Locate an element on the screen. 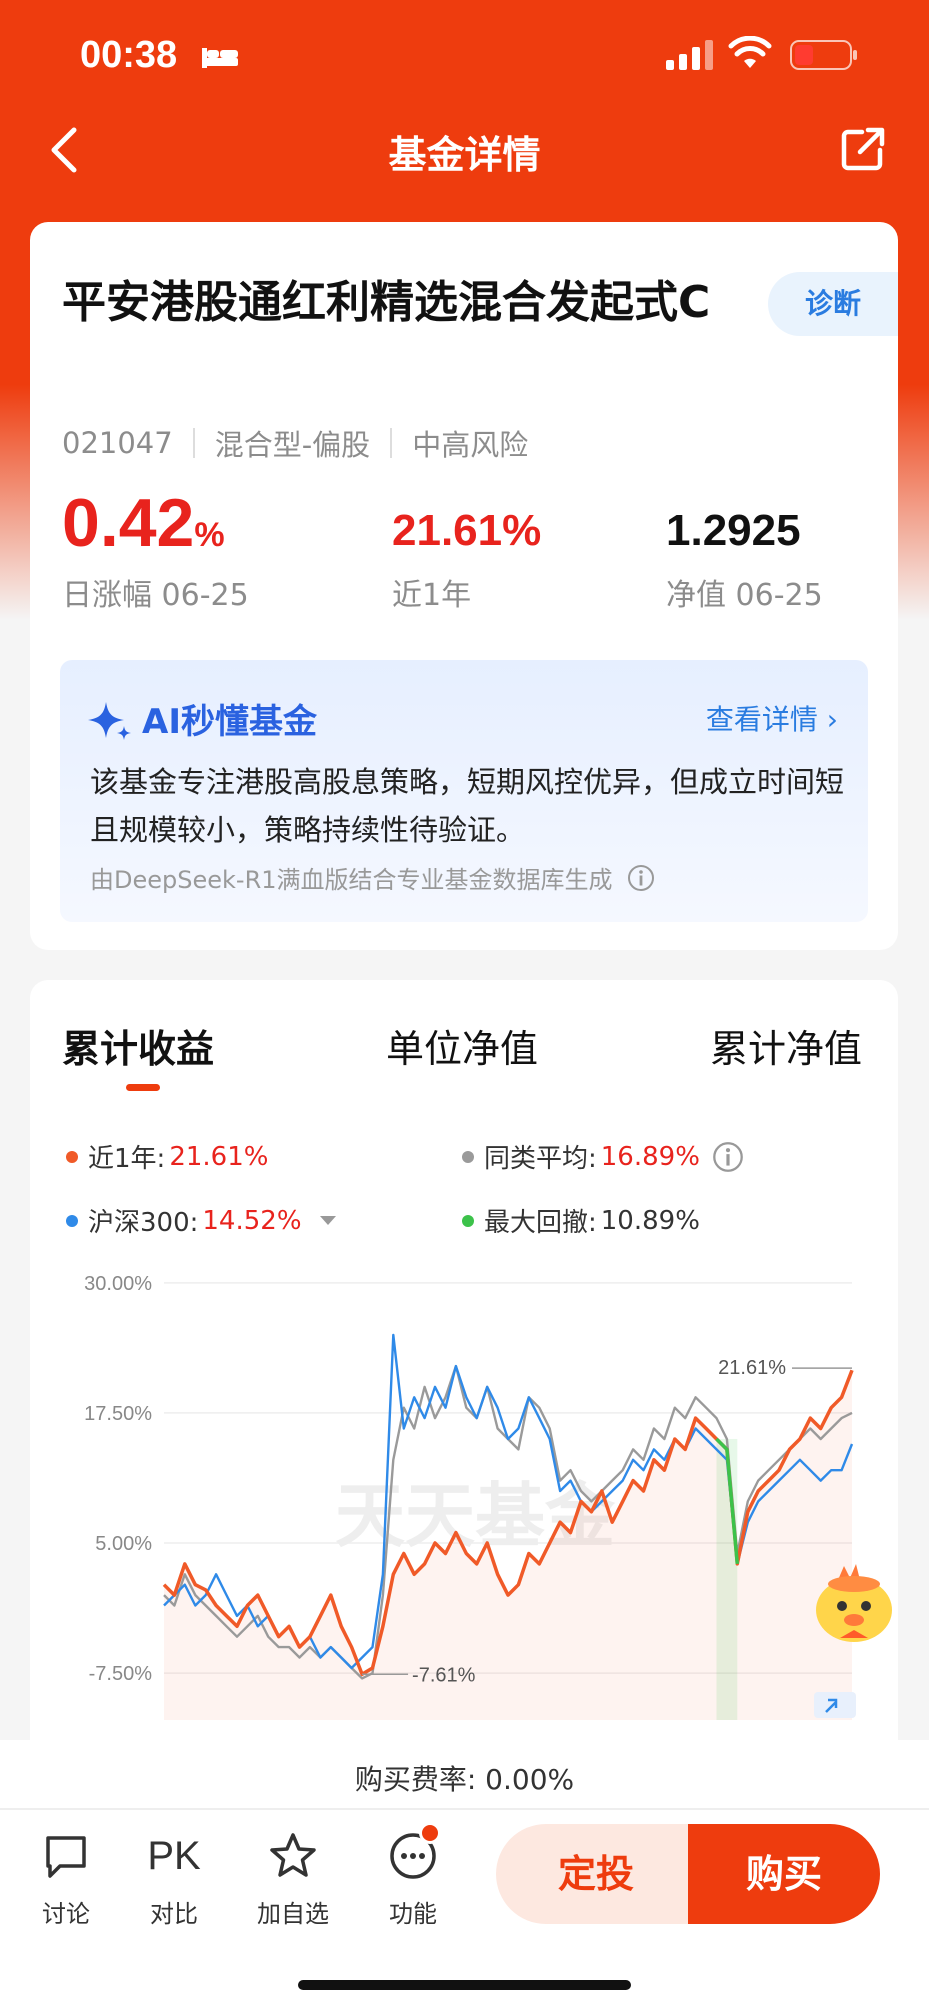  daily-change-stat: 0.42% 日涨幅 06-25 is located at coordinates (155, 549).